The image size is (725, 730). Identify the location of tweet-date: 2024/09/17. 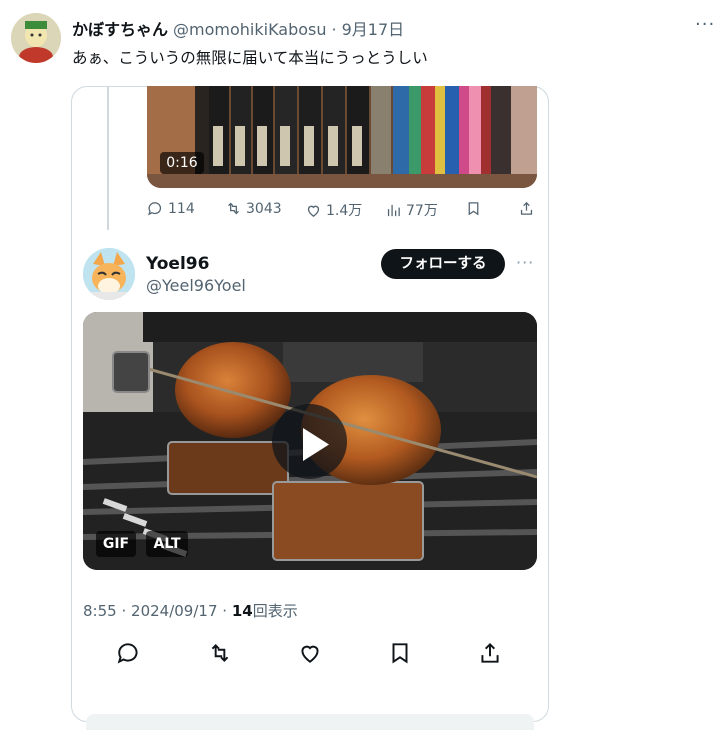
(174, 611).